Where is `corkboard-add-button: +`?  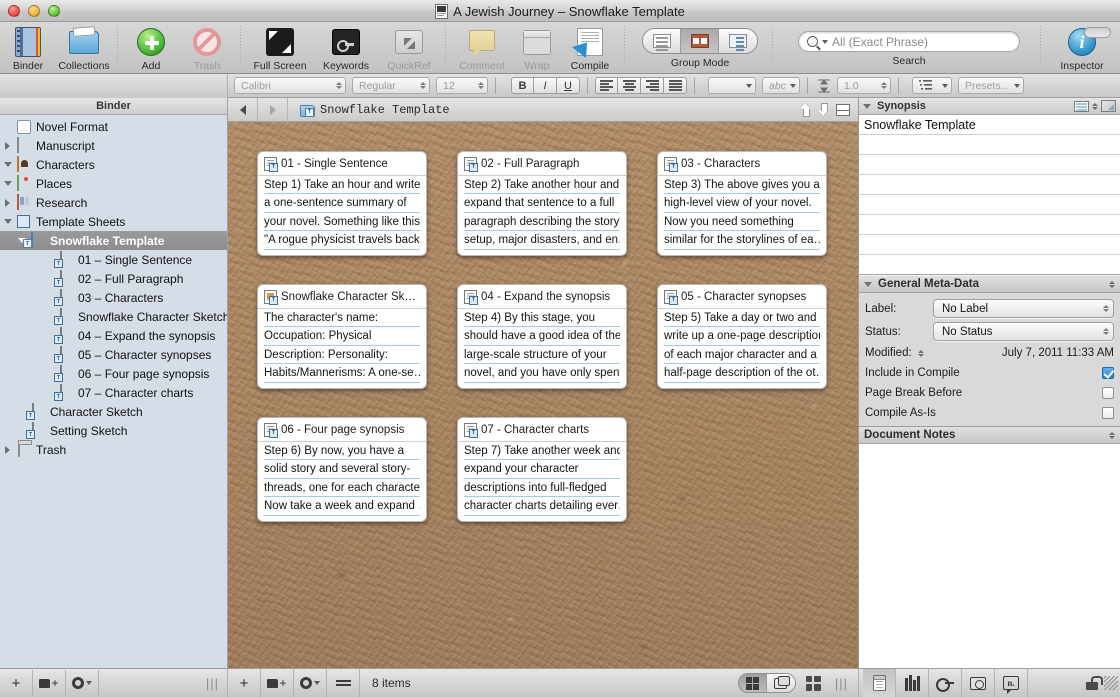 corkboard-add-button: + is located at coordinates (244, 682).